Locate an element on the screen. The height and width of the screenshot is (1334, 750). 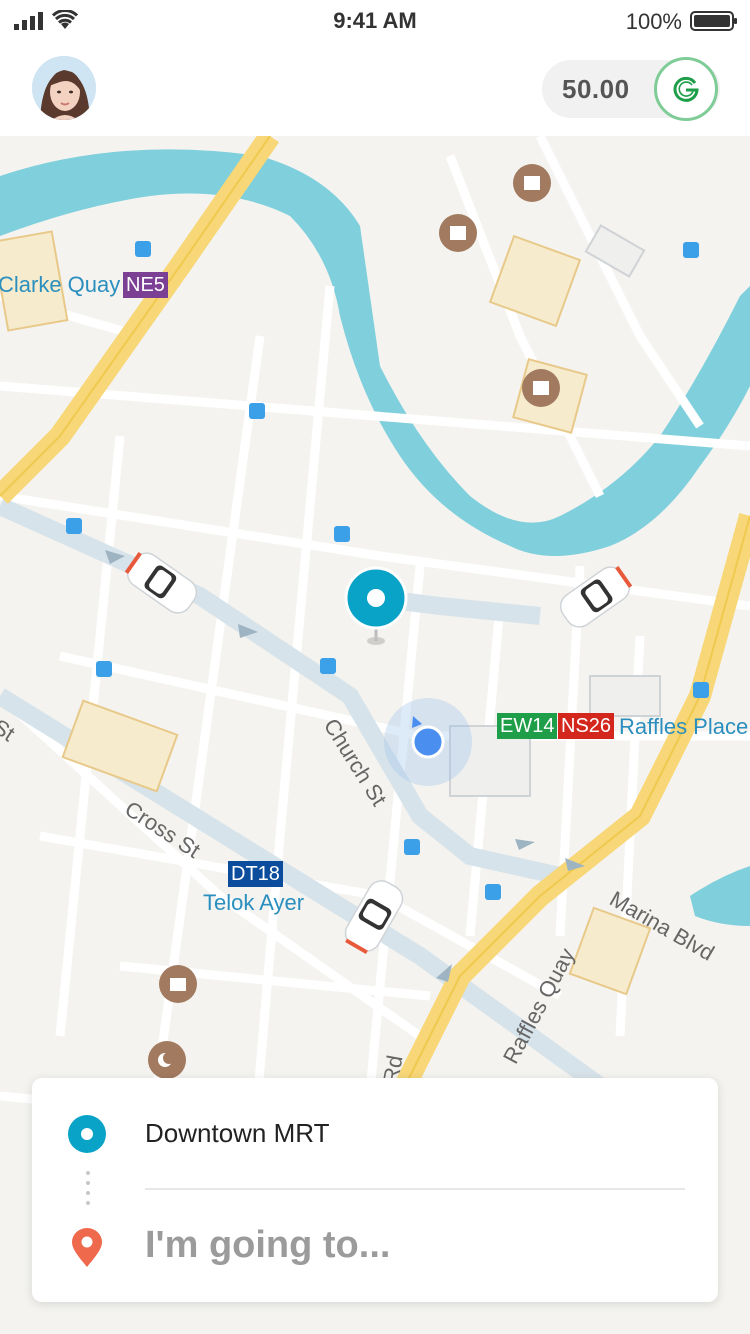
battery-icon is located at coordinates (713, 21).